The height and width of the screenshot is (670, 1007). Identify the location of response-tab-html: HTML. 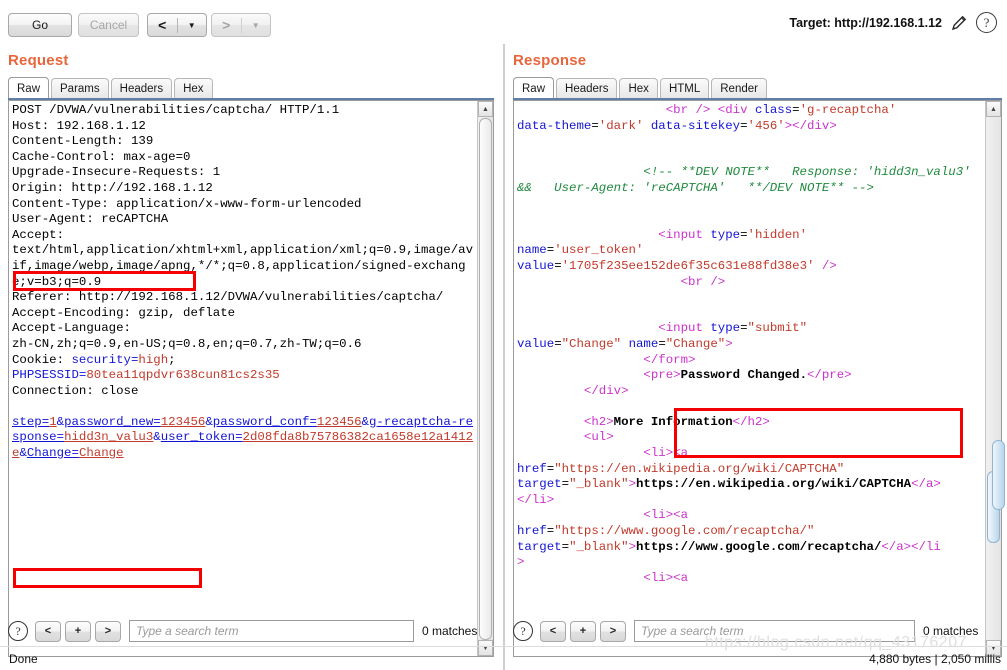
(684, 88).